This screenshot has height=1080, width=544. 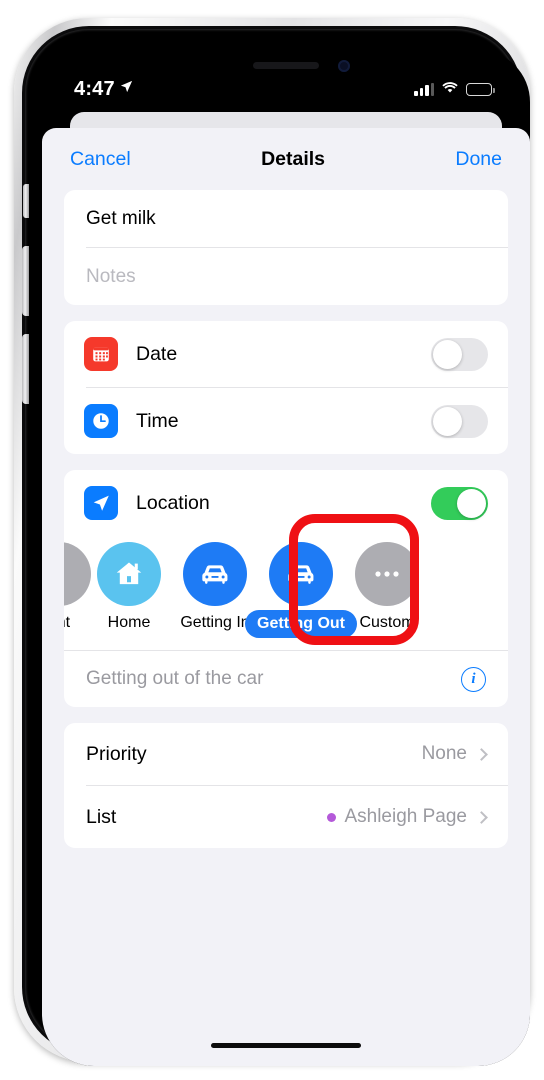 I want to click on time-toggle, so click(x=459, y=421).